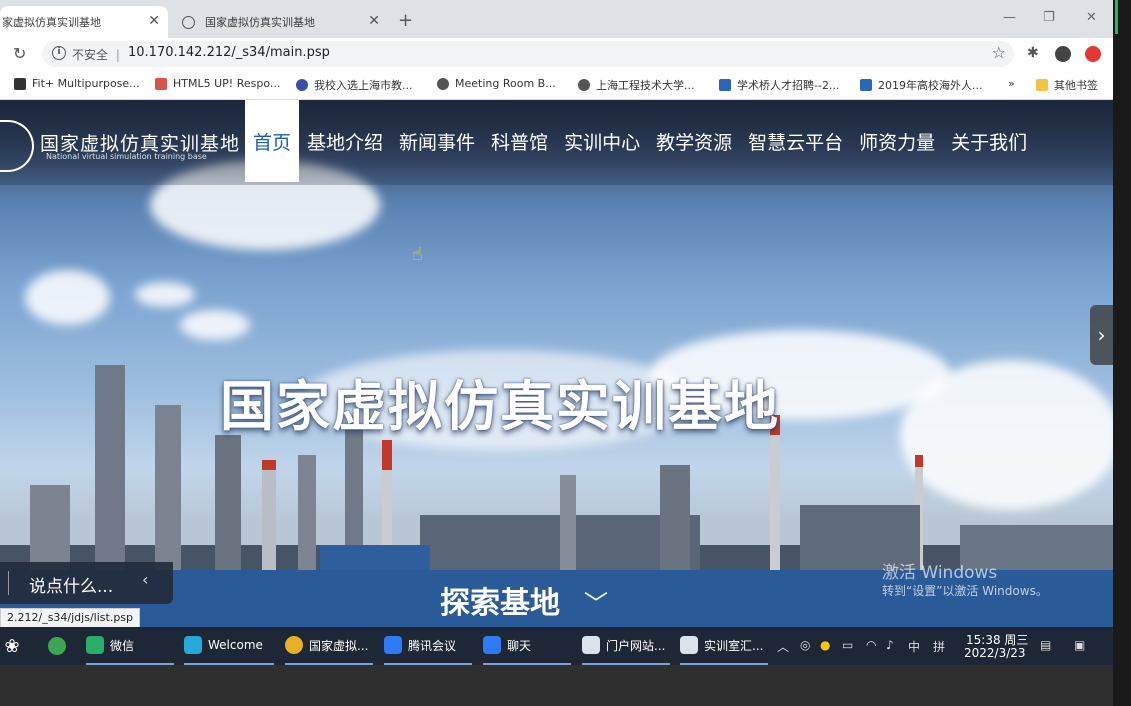 The height and width of the screenshot is (706, 1131). What do you see at coordinates (437, 141) in the screenshot?
I see `nav-item-news: 新闻事件` at bounding box center [437, 141].